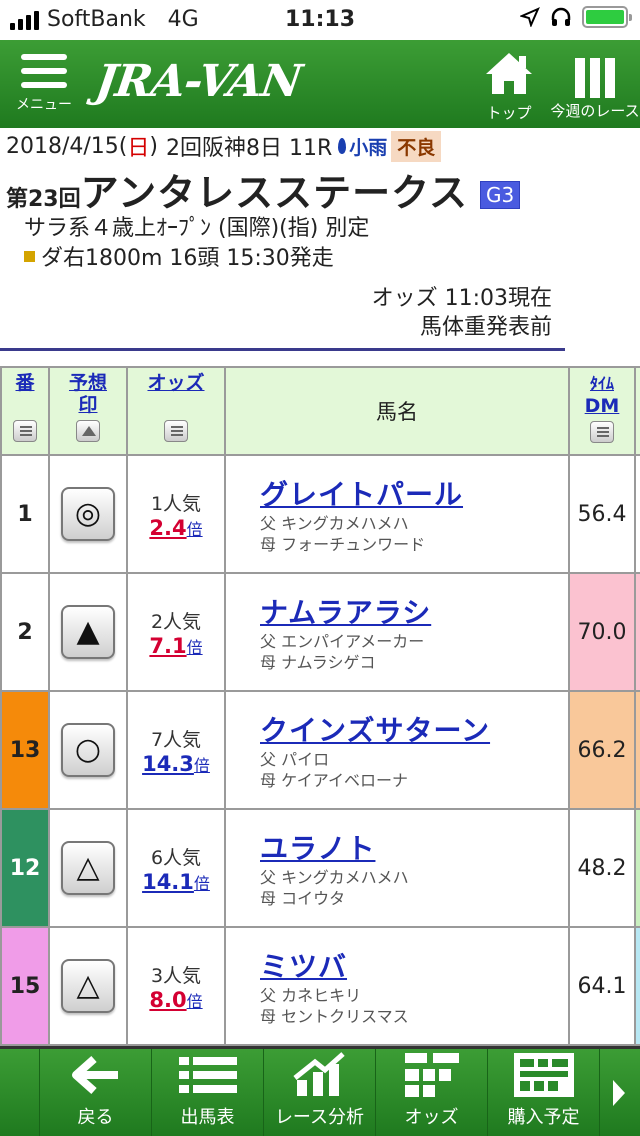 The height and width of the screenshot is (1136, 640). I want to click on weather: 小雨, so click(362, 146).